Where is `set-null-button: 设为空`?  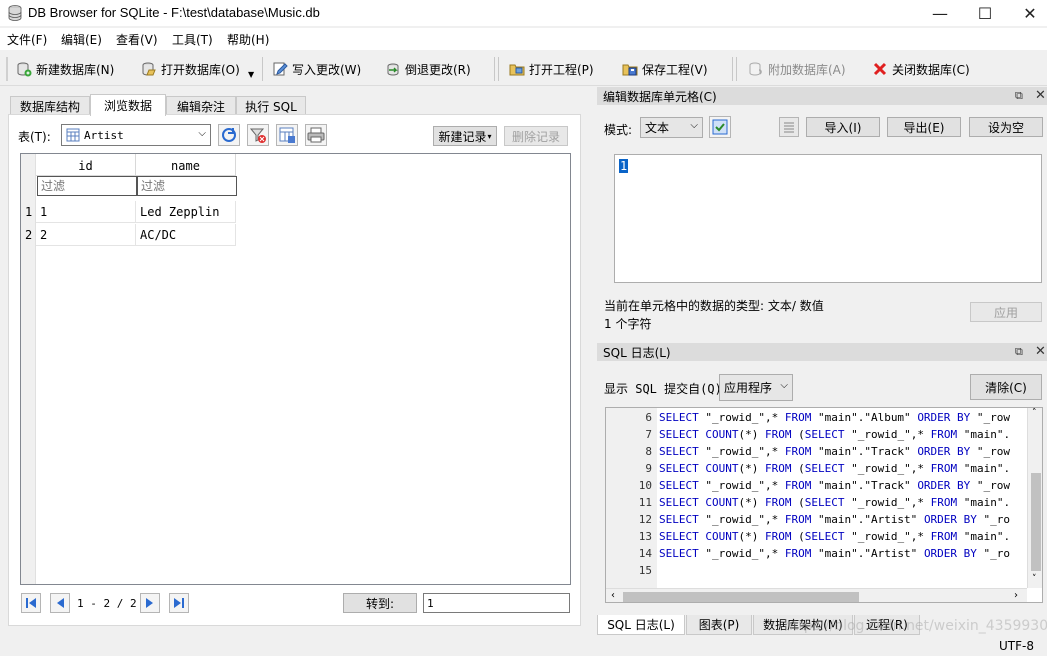
set-null-button: 设为空 is located at coordinates (1006, 127).